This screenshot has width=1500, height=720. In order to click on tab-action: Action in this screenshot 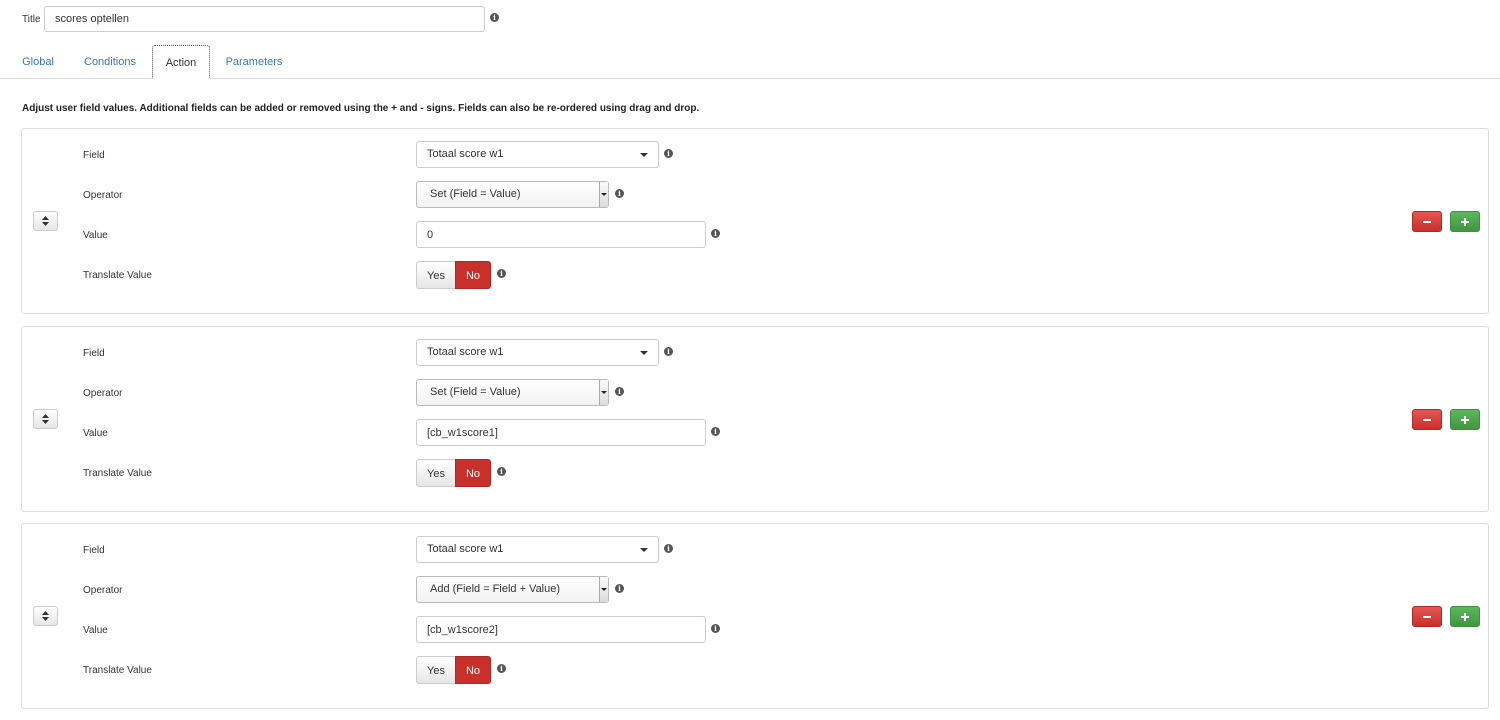, I will do `click(181, 62)`.